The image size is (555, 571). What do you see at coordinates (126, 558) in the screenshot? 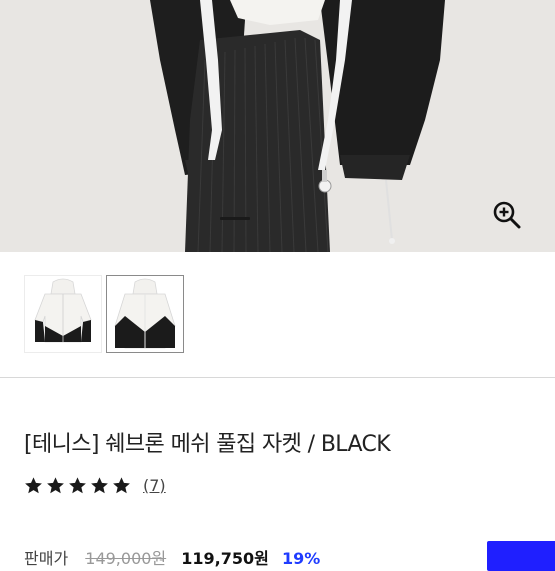
I see `original-price: 149,000원` at bounding box center [126, 558].